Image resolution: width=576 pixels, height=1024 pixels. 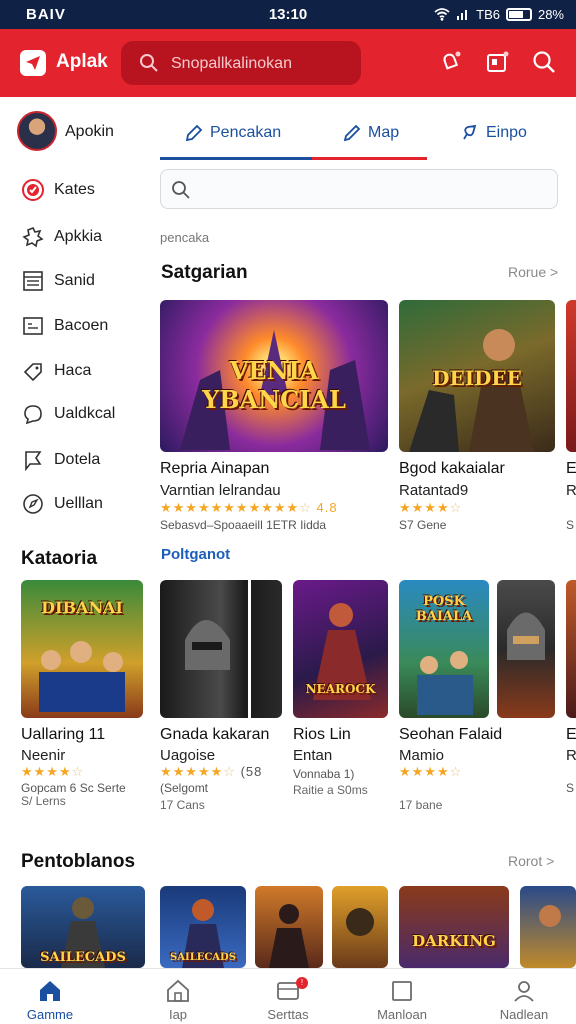 I want to click on avatar, so click(x=37, y=131).